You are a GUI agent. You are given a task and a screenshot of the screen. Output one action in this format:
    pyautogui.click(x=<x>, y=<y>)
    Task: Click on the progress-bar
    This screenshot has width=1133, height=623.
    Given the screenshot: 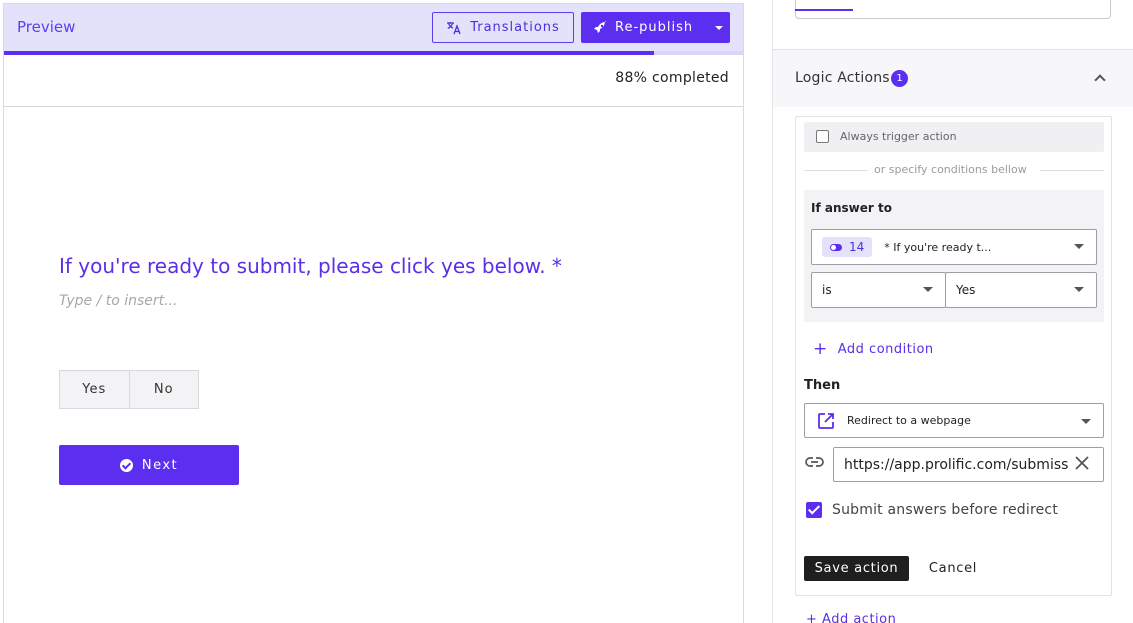 What is the action you would take?
    pyautogui.click(x=373, y=53)
    